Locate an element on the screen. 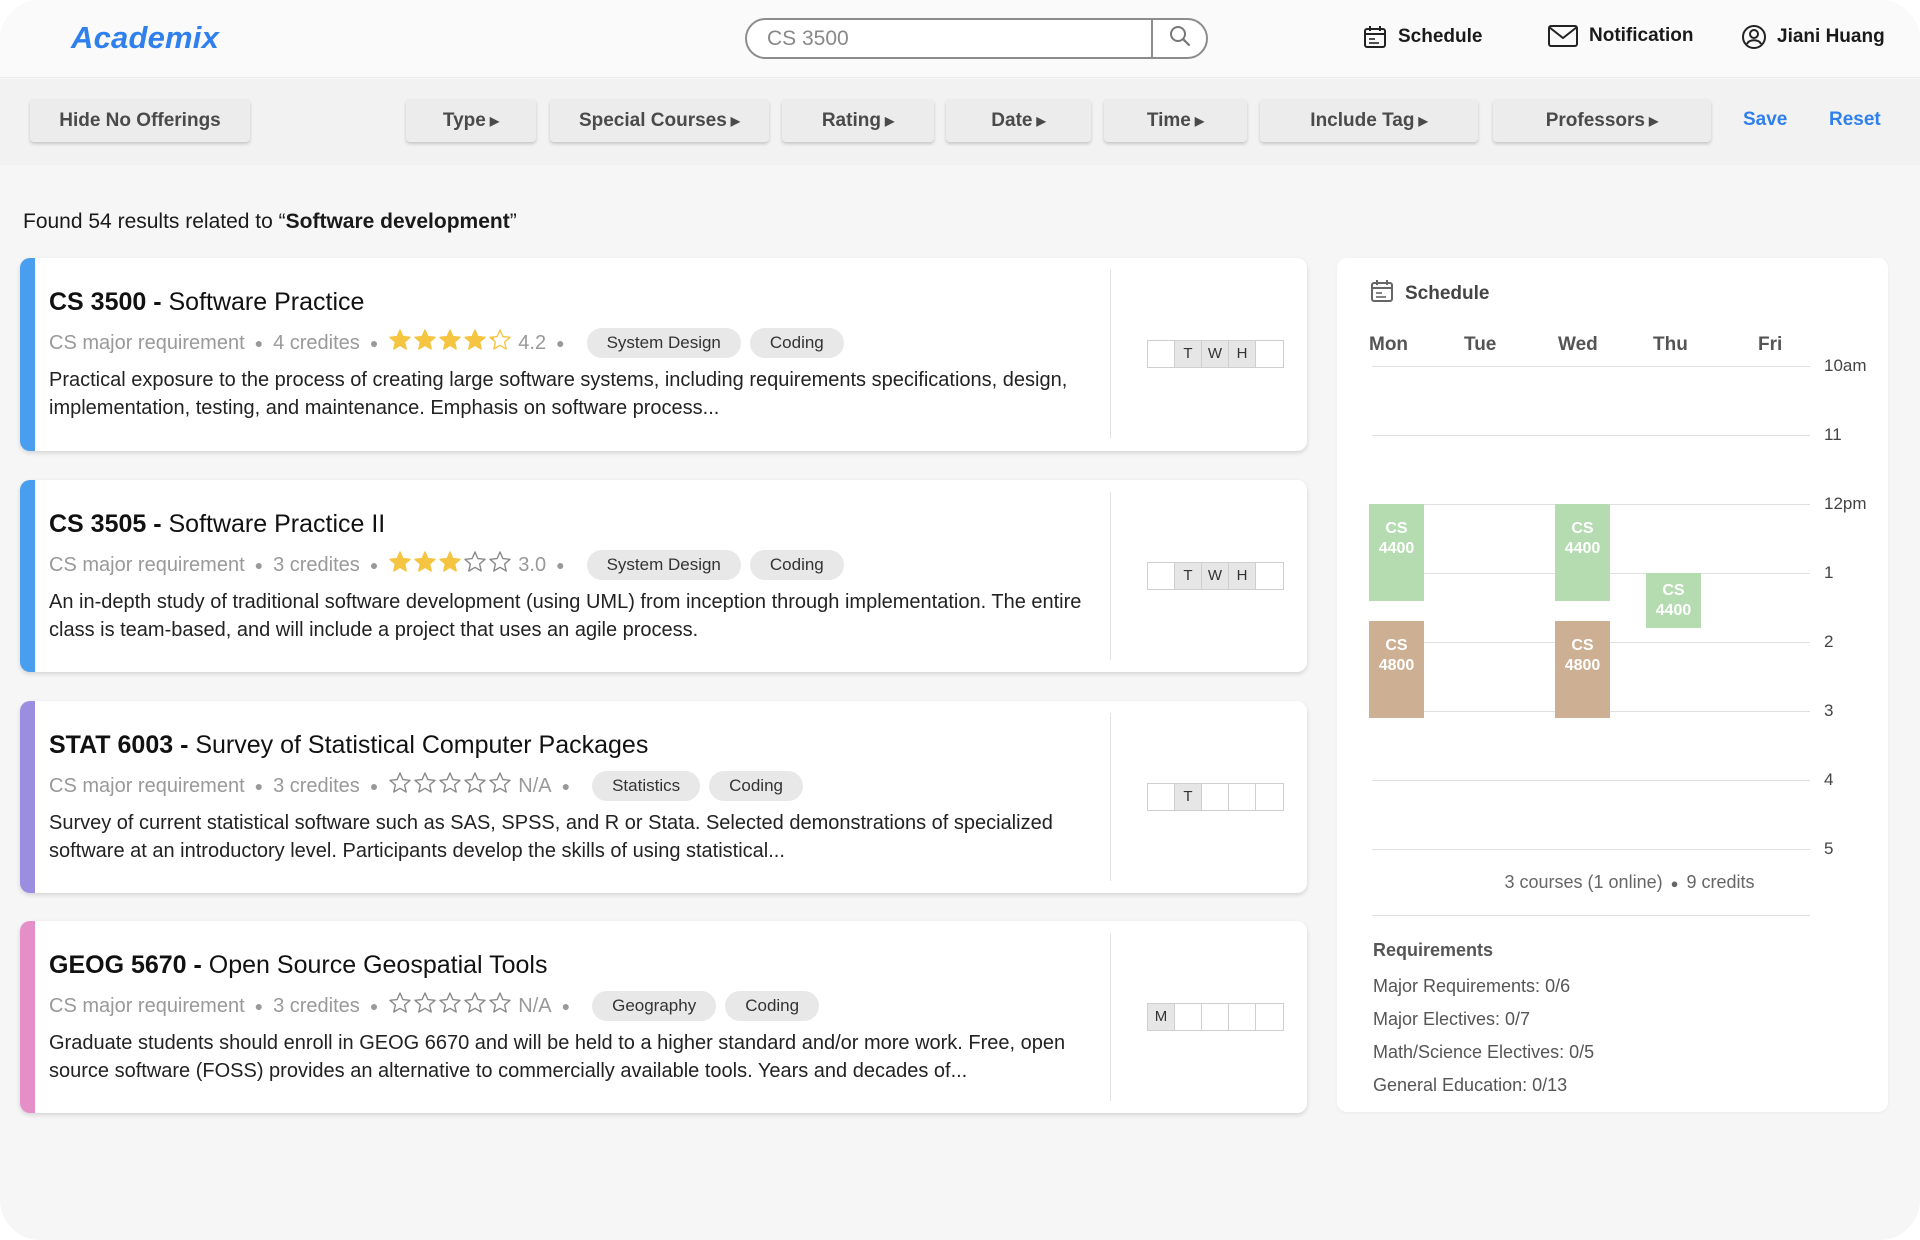 The image size is (1920, 1240). card-divider is located at coordinates (1110, 1017).